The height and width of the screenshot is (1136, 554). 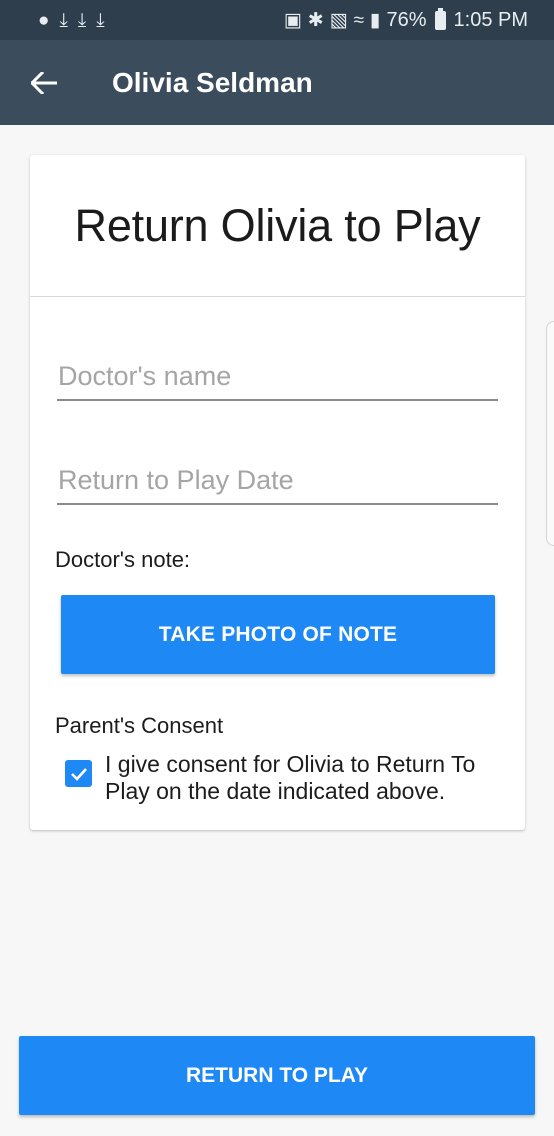 I want to click on card-header: Return Olivia to Play, so click(x=277, y=226).